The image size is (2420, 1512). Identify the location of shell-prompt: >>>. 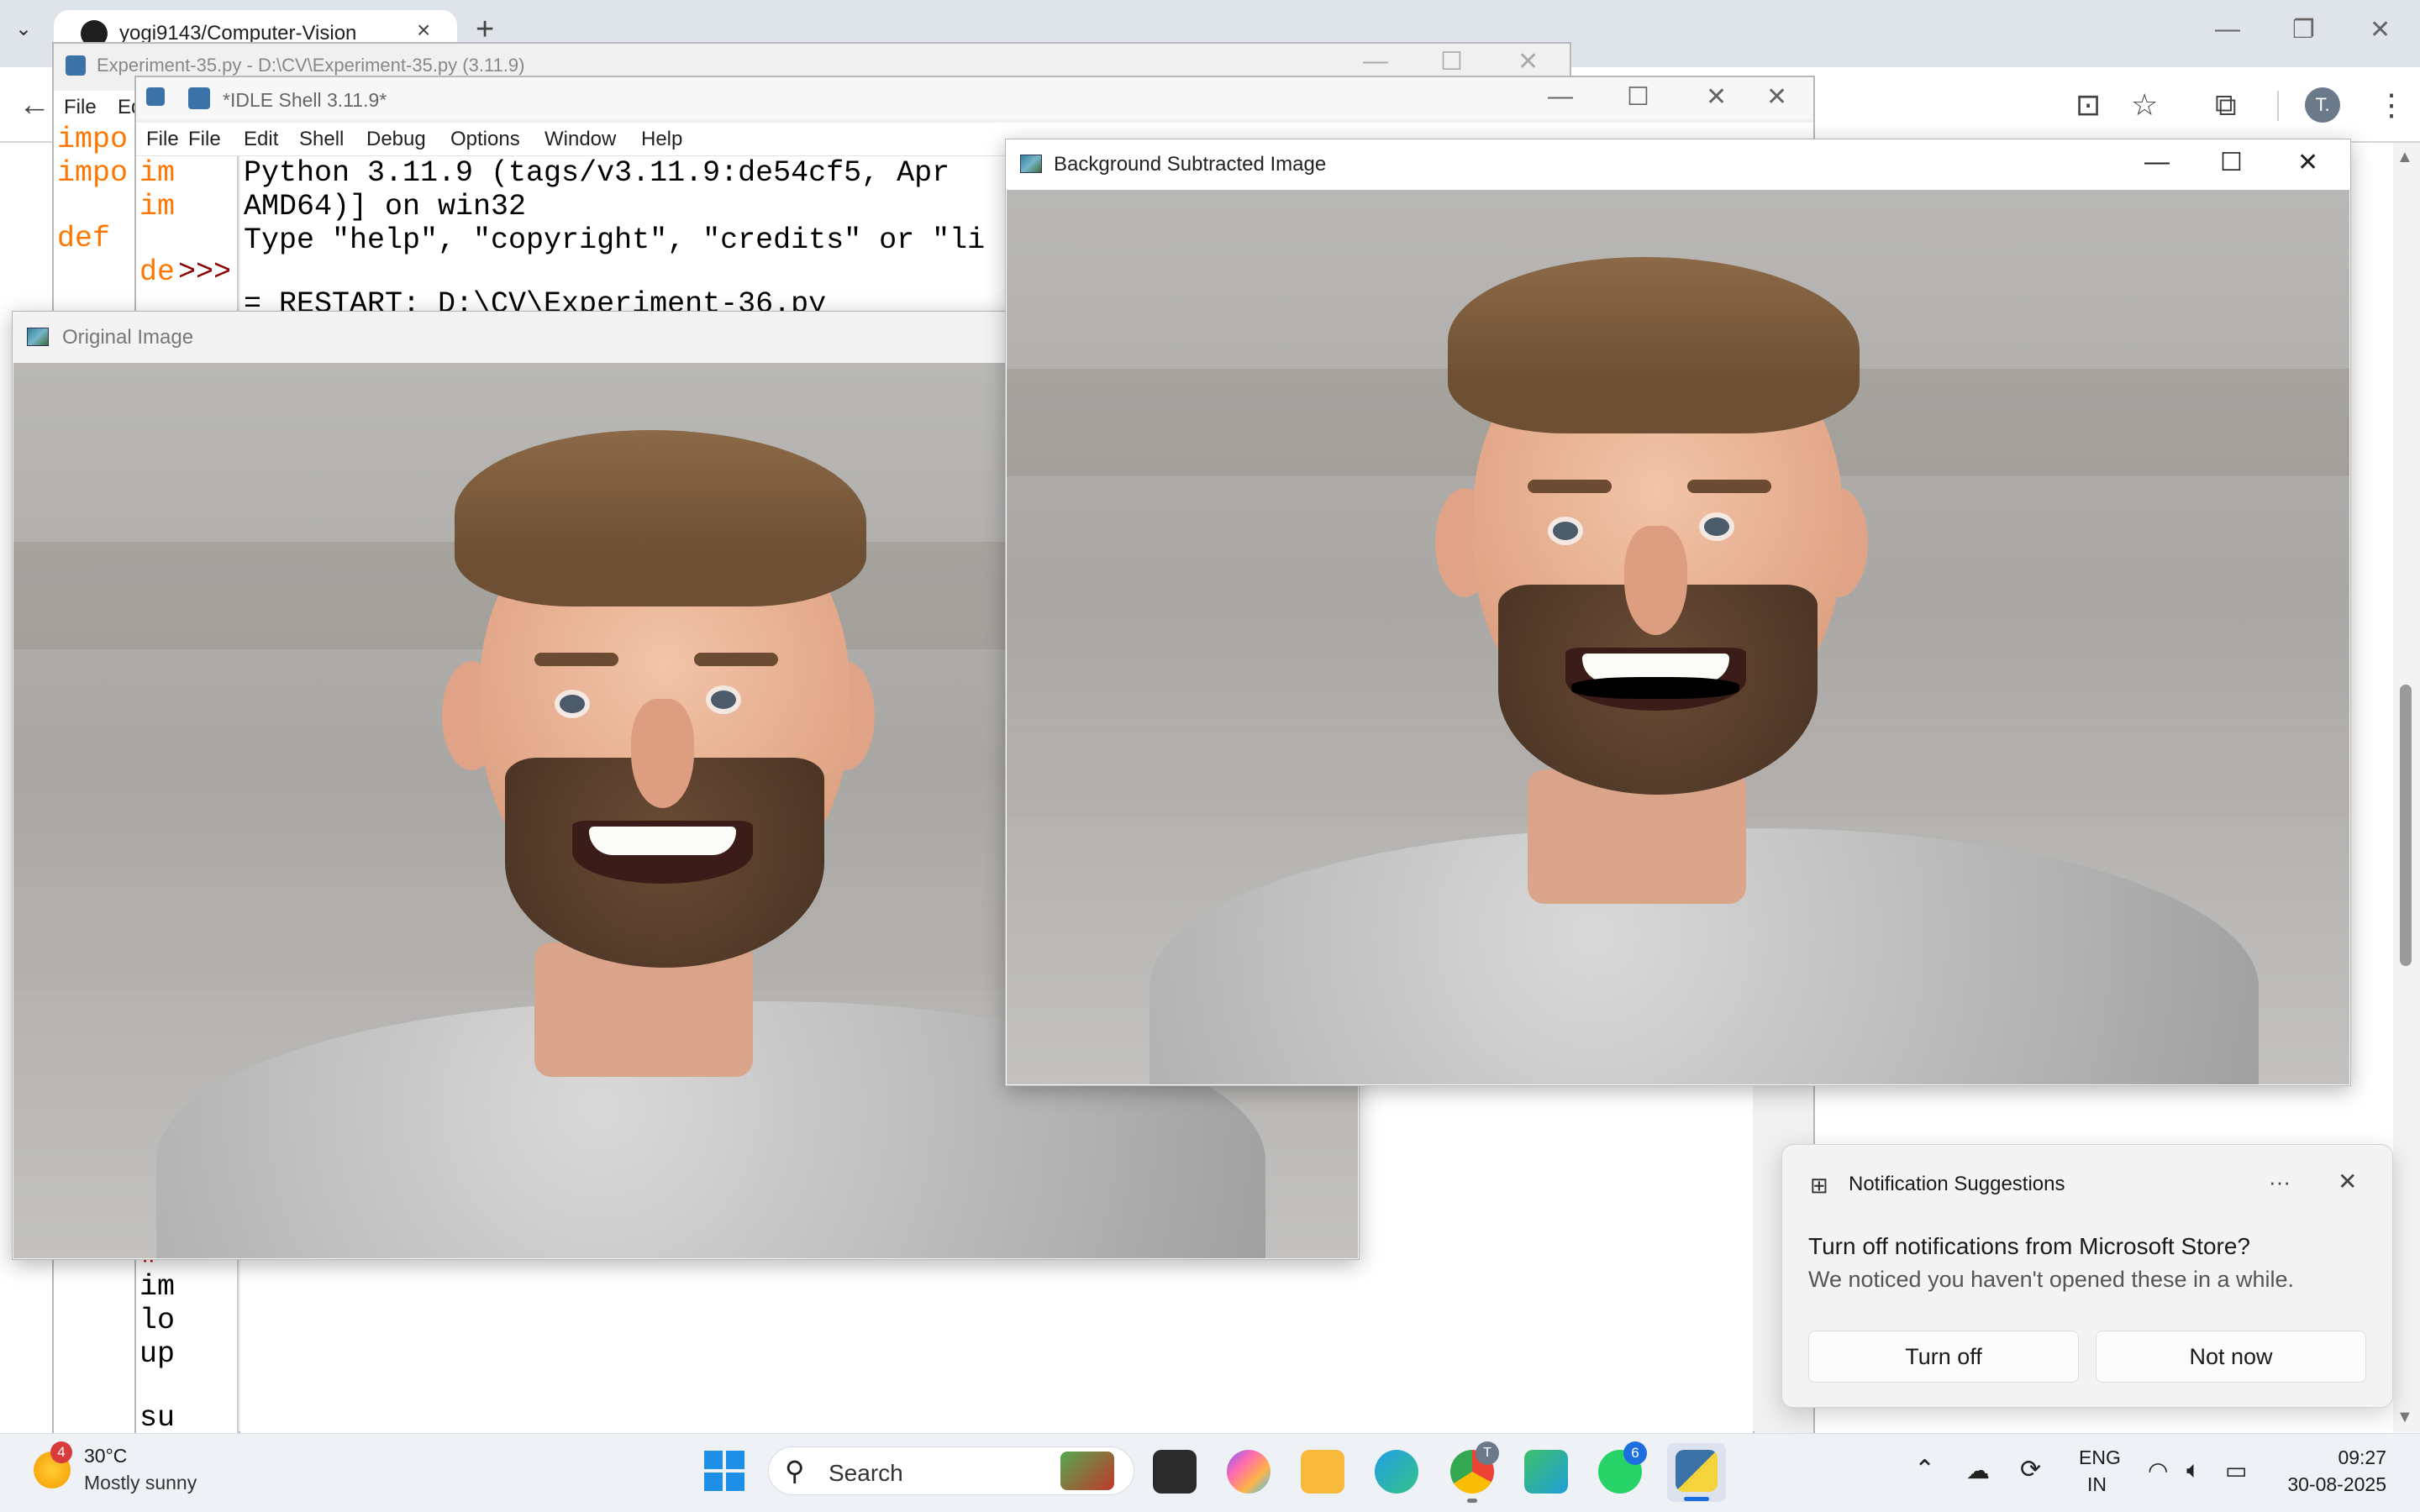
(205, 272).